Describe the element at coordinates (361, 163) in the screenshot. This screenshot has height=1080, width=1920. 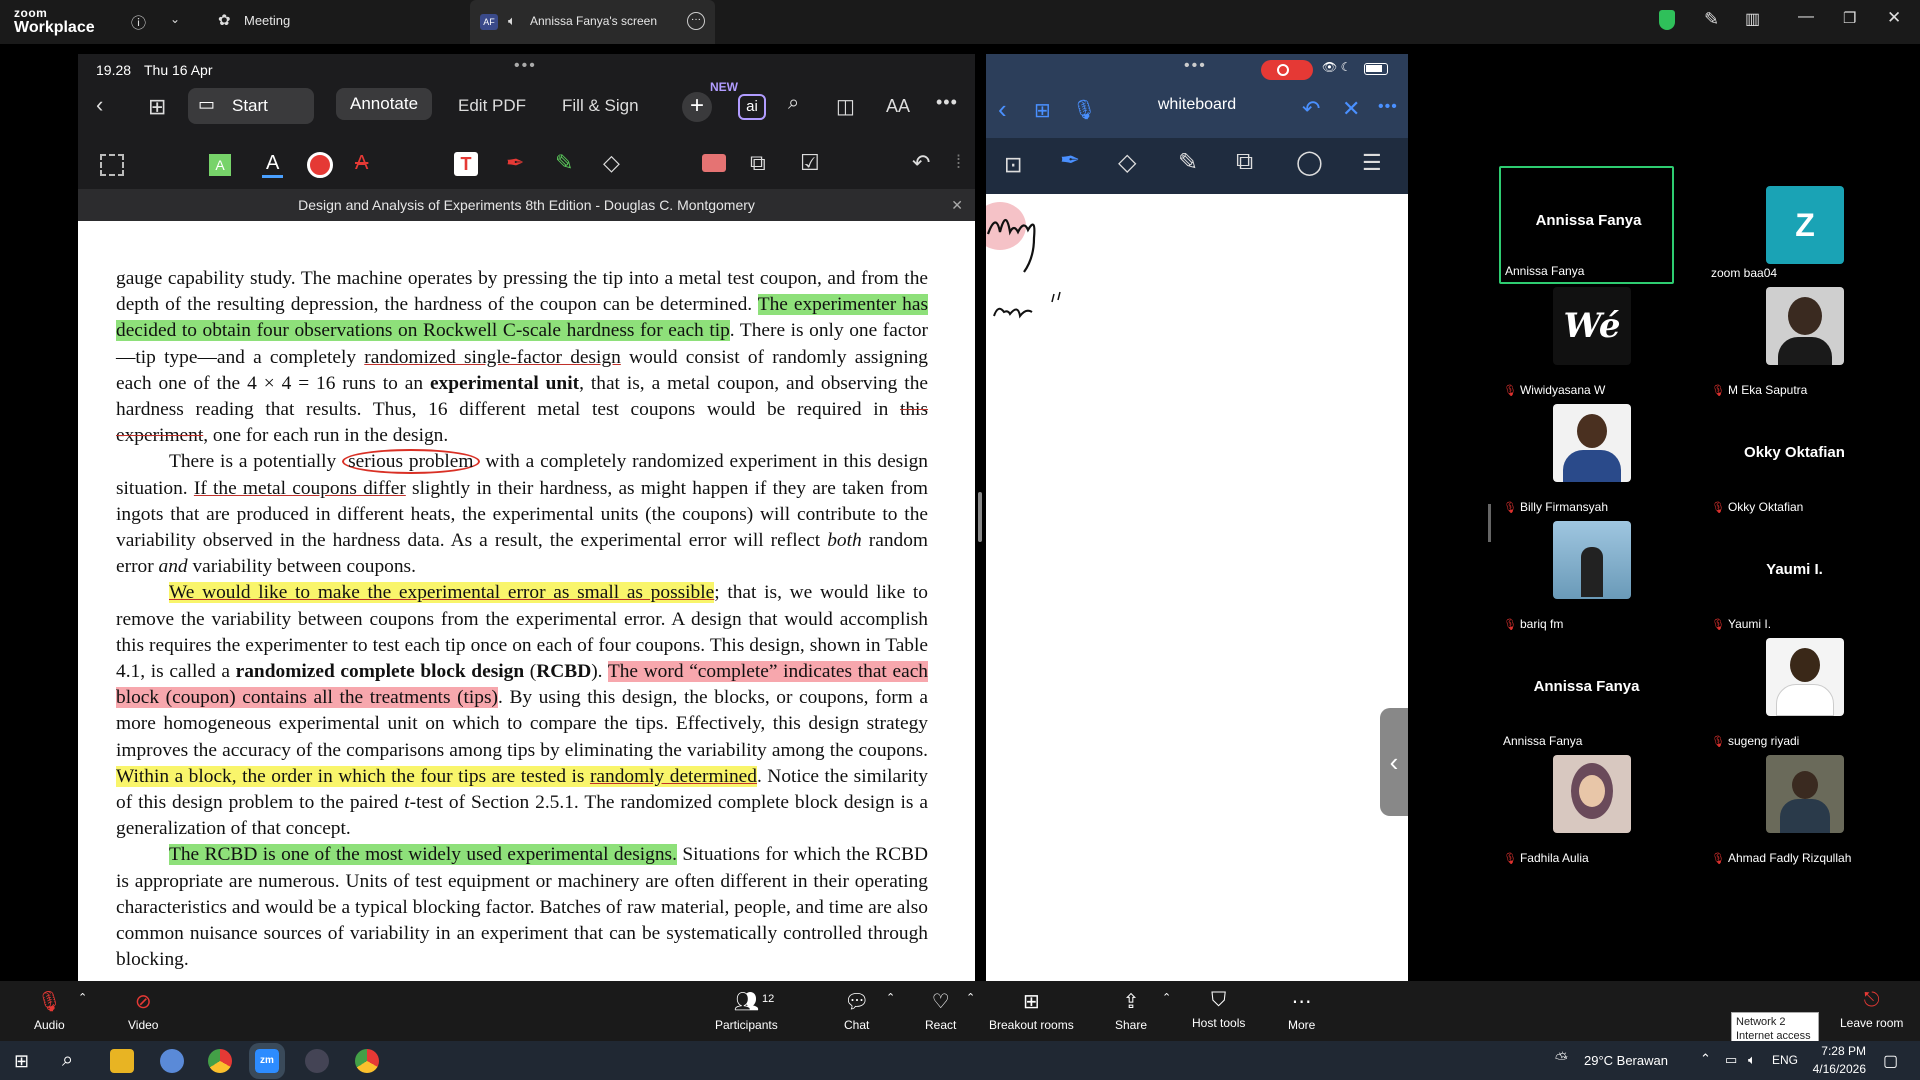
I see `strikethrough-tool-icon: A` at that location.